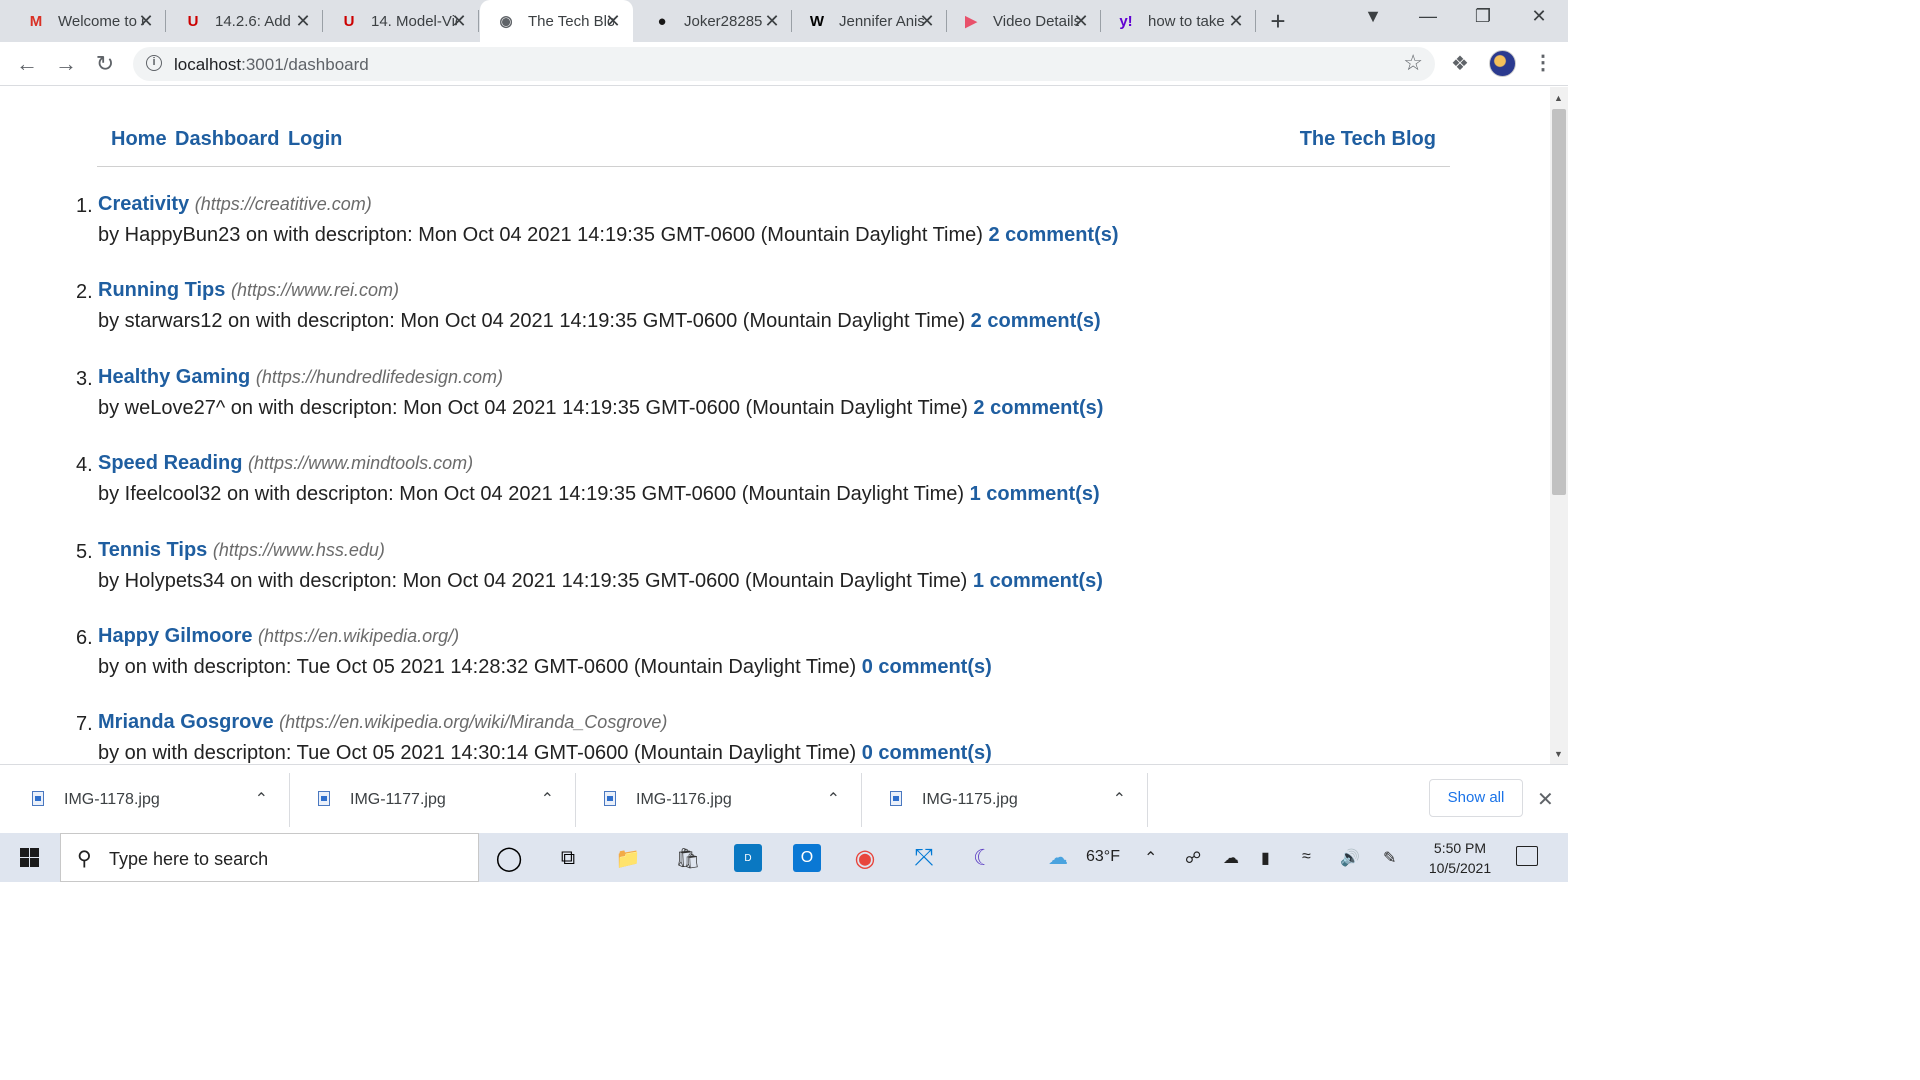  What do you see at coordinates (1178, 21) in the screenshot?
I see `browser-tab: y! how to take ✕` at bounding box center [1178, 21].